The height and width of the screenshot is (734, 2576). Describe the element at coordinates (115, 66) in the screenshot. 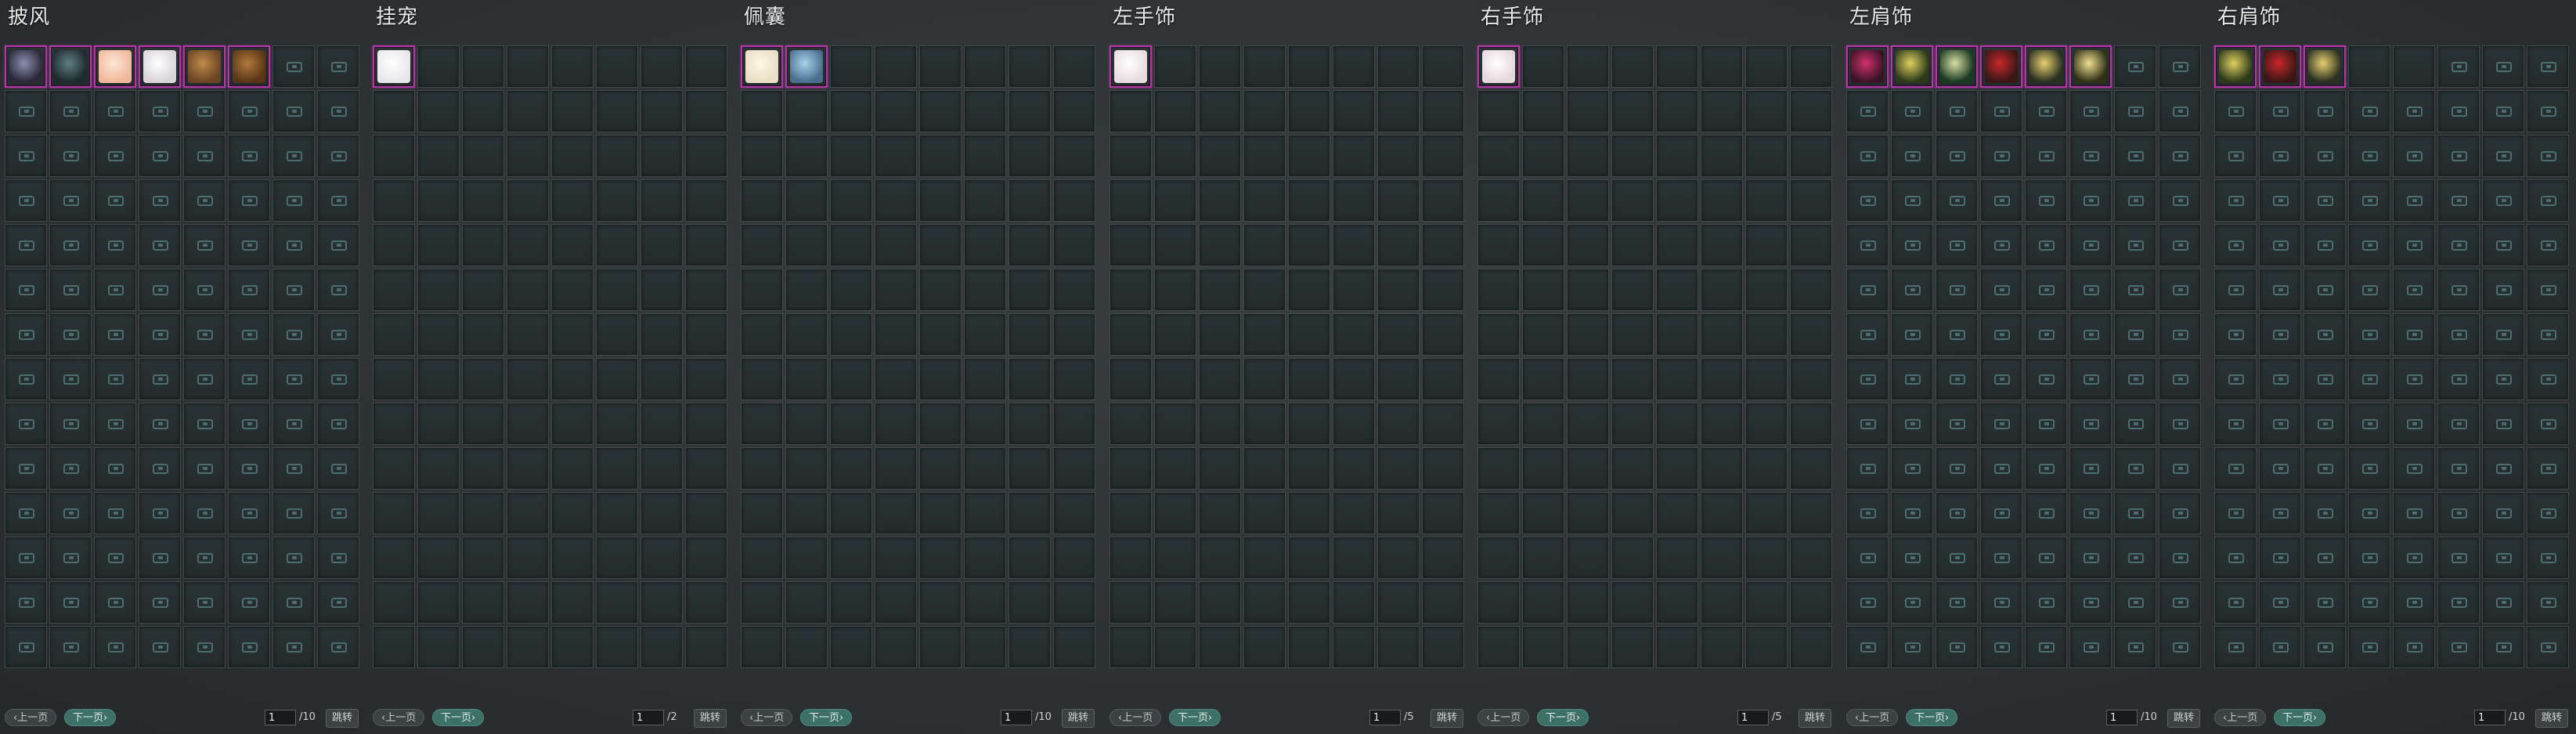

I see `item-slot` at that location.